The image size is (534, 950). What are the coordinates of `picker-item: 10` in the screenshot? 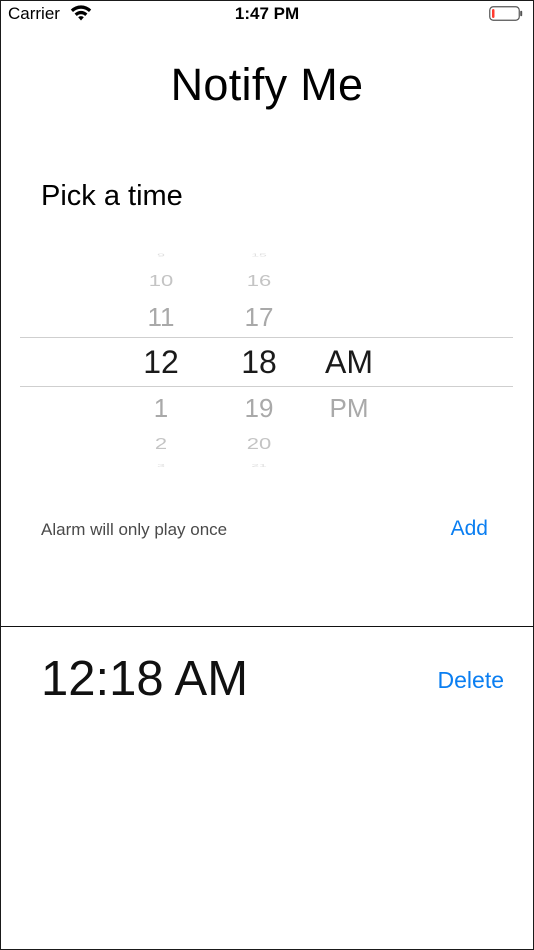 It's located at (161, 280).